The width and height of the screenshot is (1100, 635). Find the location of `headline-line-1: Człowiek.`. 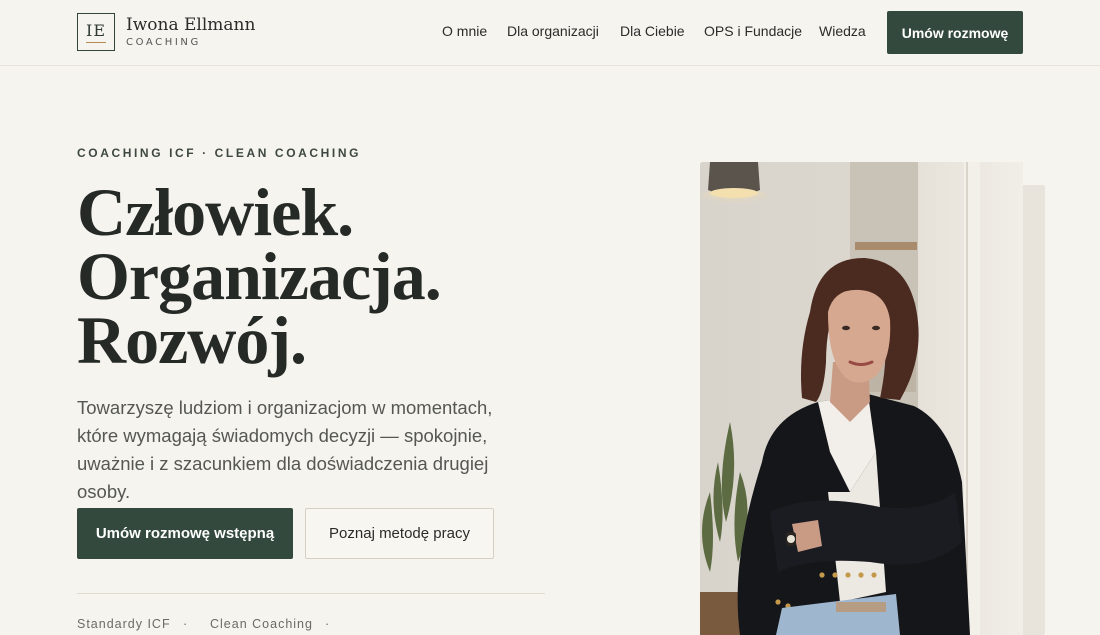

headline-line-1: Człowiek. is located at coordinates (215, 212).